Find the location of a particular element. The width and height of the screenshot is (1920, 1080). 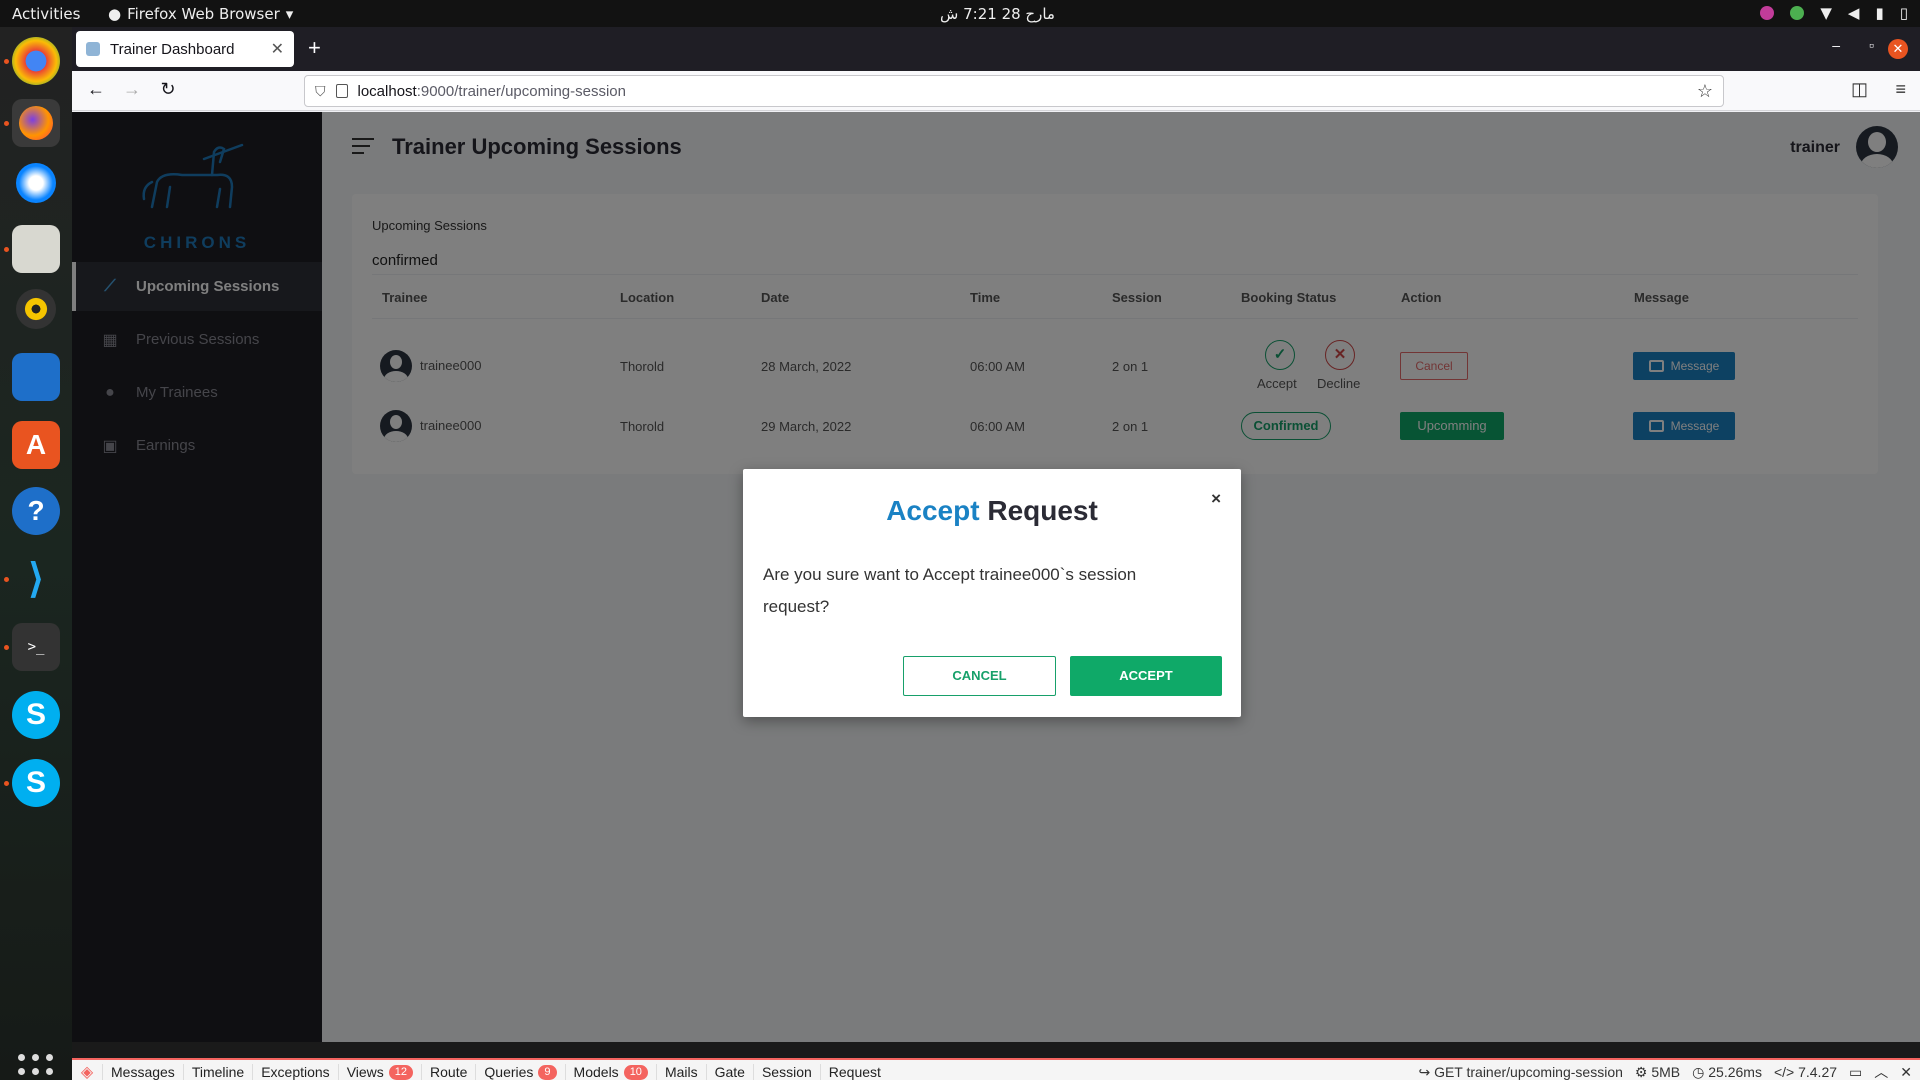

debug-tab-request: Request is located at coordinates (854, 1072).